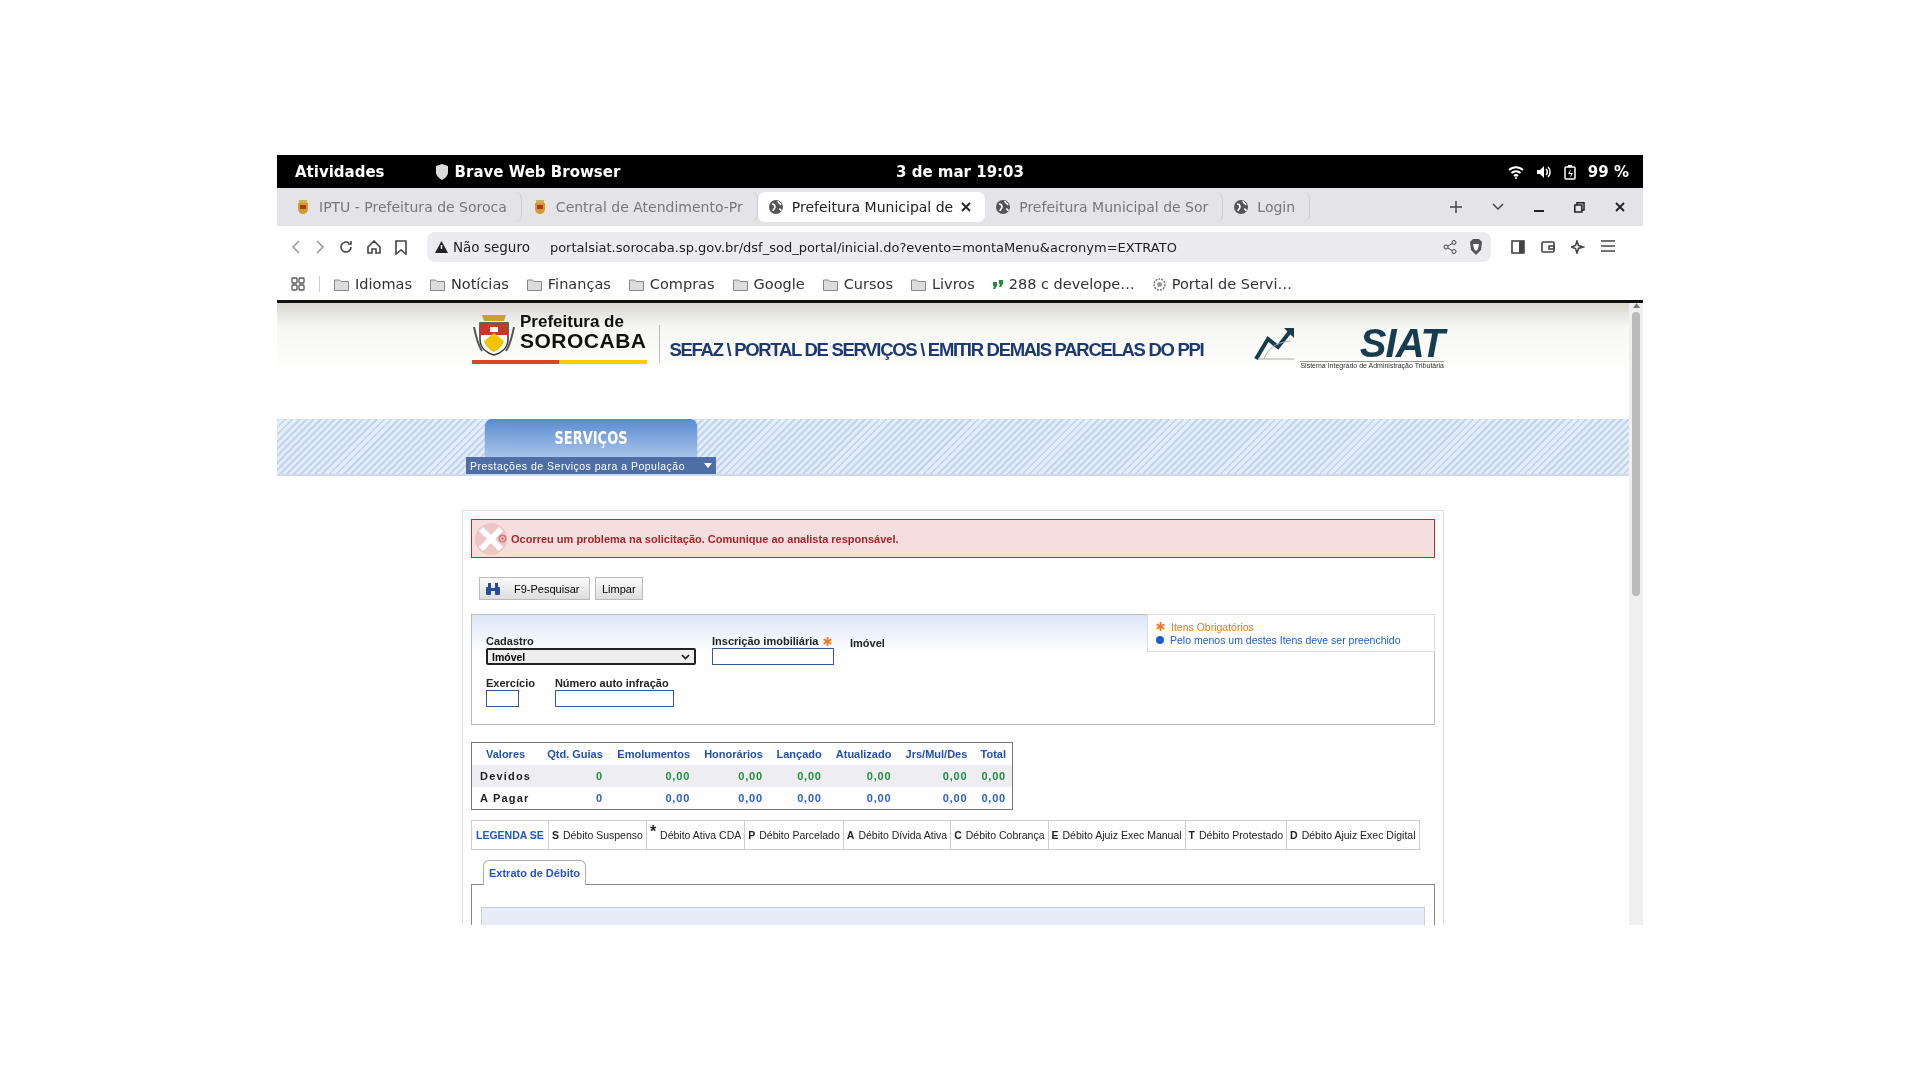 The height and width of the screenshot is (1080, 1920). I want to click on browser-tab: Login, so click(1267, 207).